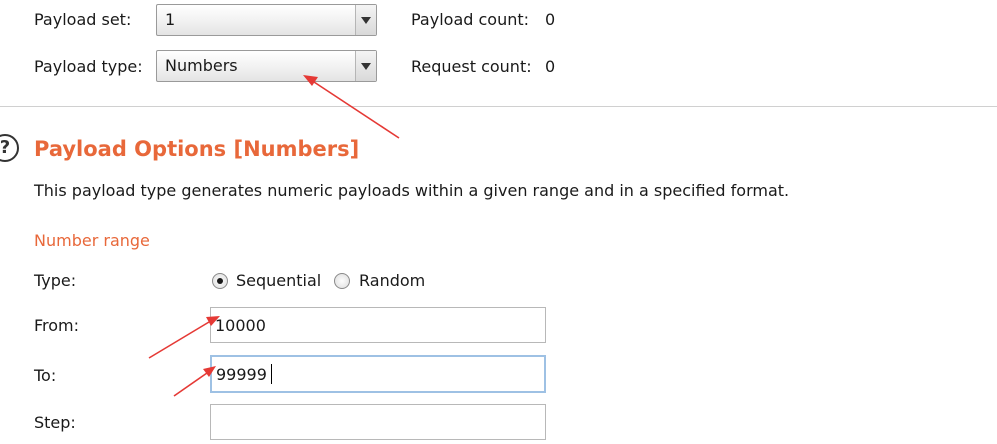  What do you see at coordinates (83, 19) in the screenshot?
I see `payload-set-label: Payload set:` at bounding box center [83, 19].